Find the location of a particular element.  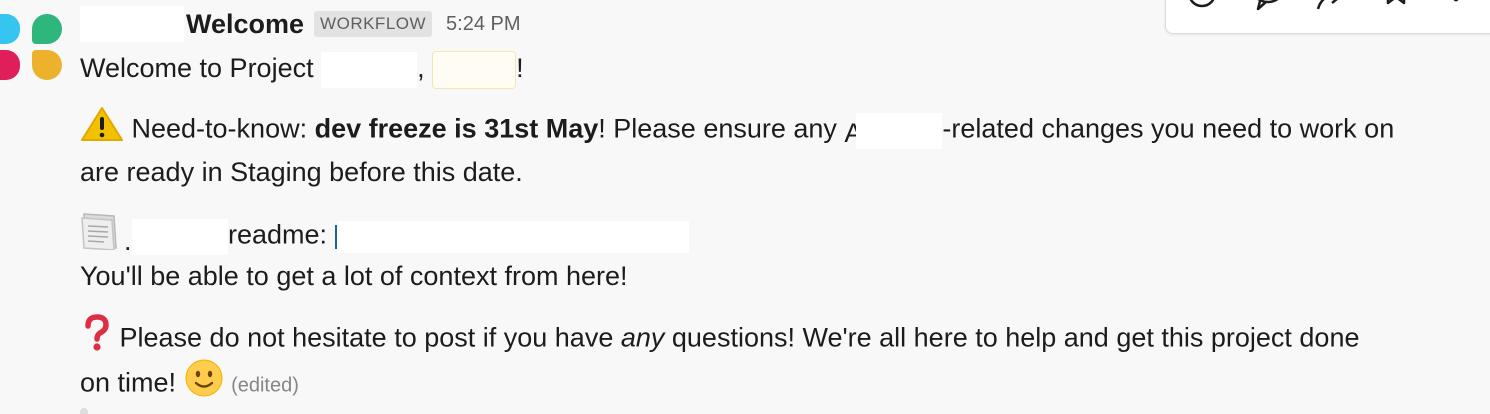

redacted-service-name is located at coordinates (899, 130).